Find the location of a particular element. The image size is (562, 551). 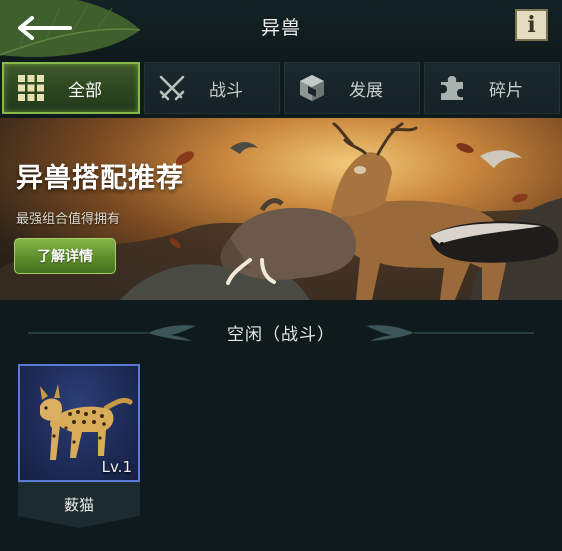

banner-title: 异兽搭配推荐 is located at coordinates (100, 178).